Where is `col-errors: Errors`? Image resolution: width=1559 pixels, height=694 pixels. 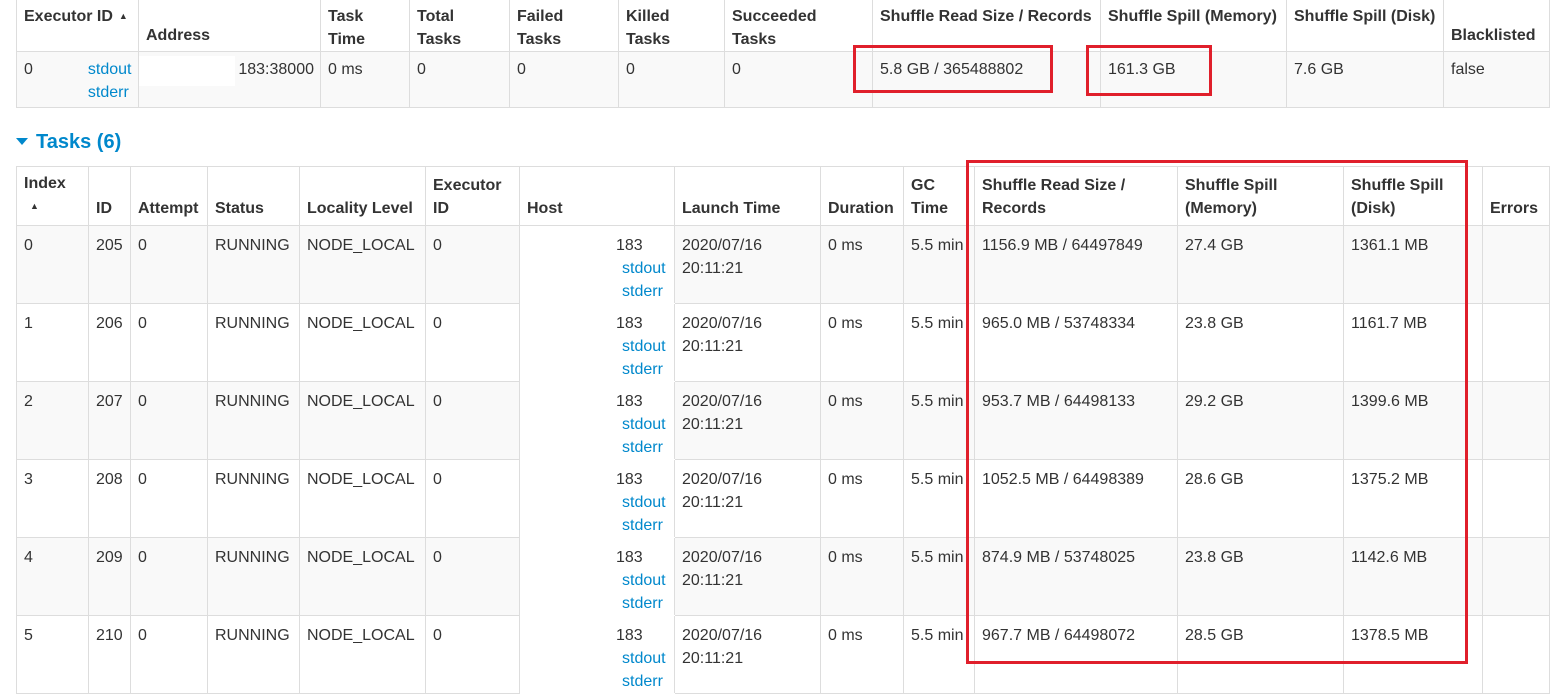
col-errors: Errors is located at coordinates (1516, 196).